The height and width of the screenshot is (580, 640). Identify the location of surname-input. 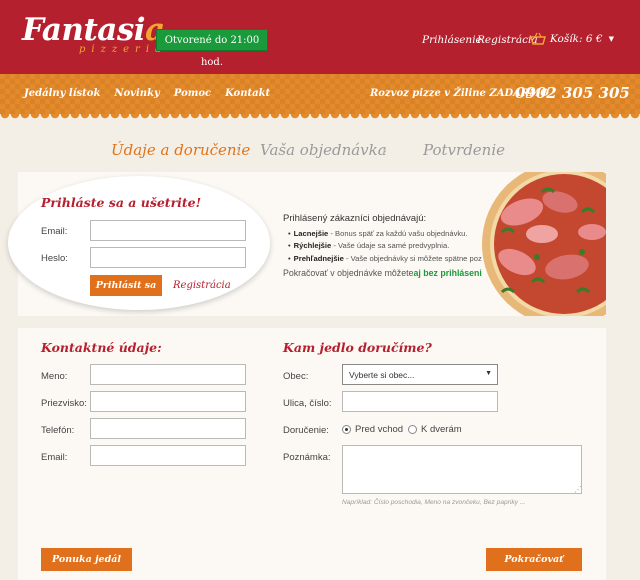
(168, 401).